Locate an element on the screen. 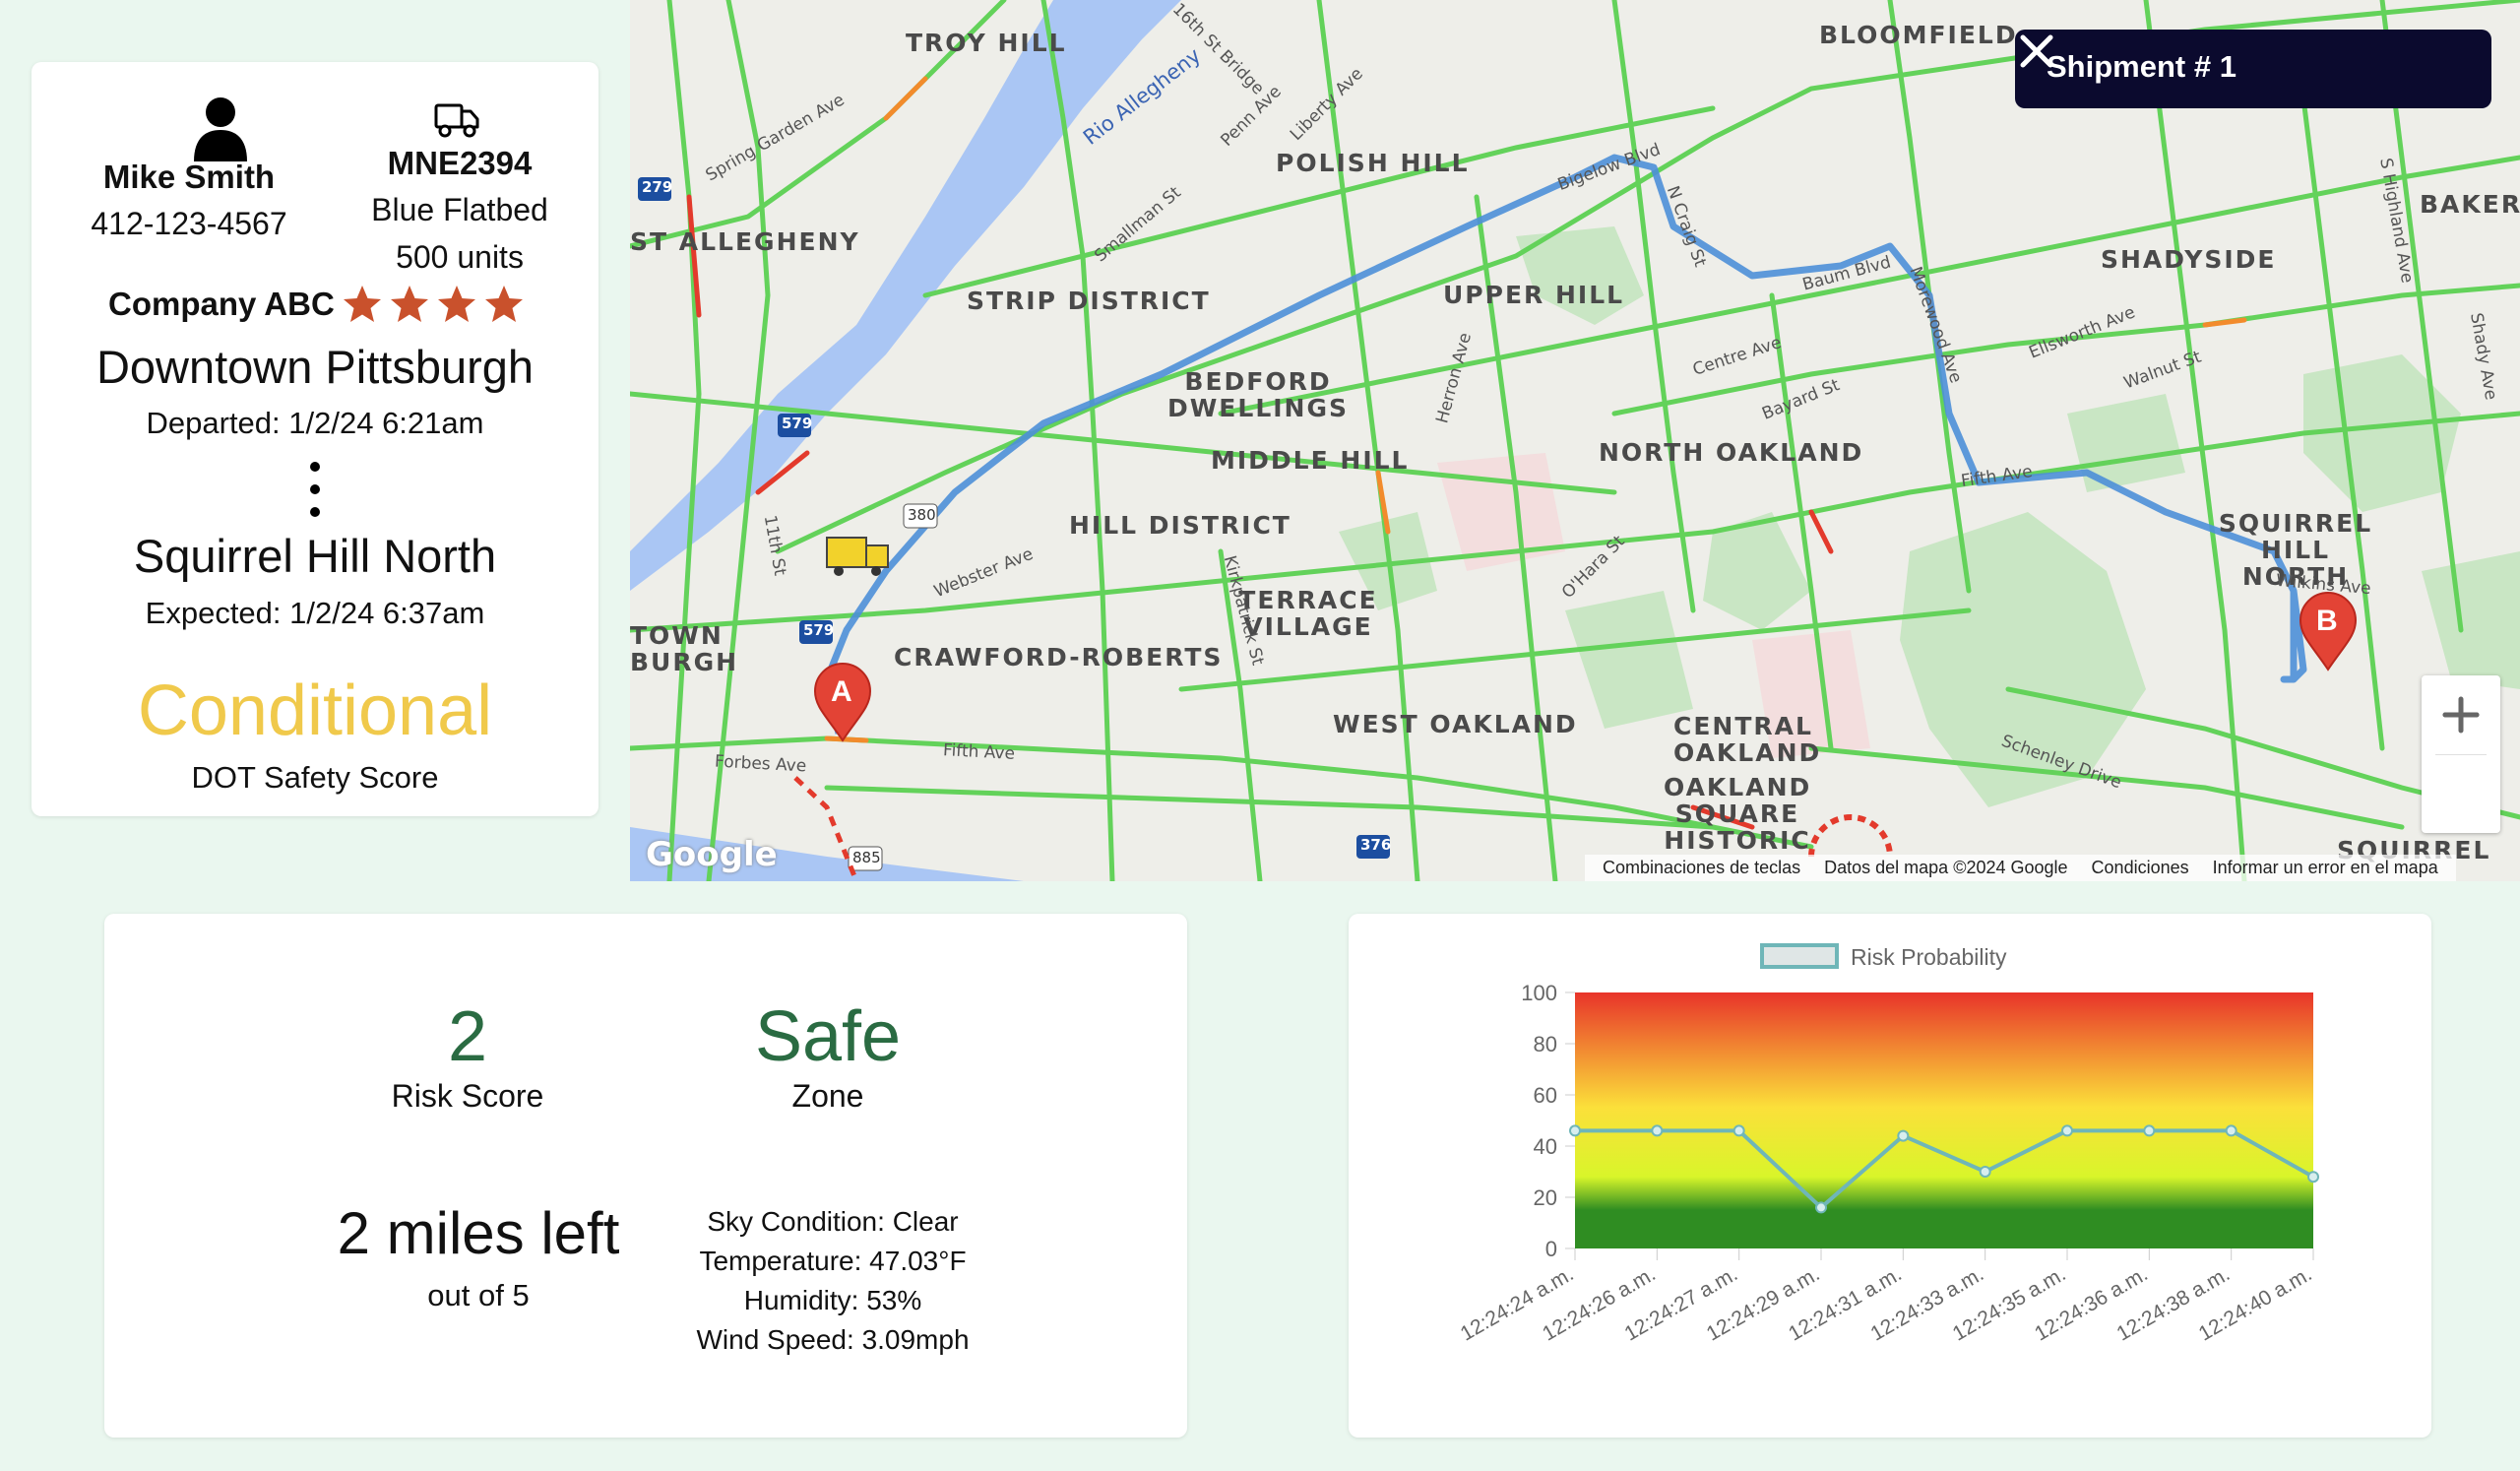 Image resolution: width=2520 pixels, height=1471 pixels. shipment-header: Shipment # 1 is located at coordinates (2253, 69).